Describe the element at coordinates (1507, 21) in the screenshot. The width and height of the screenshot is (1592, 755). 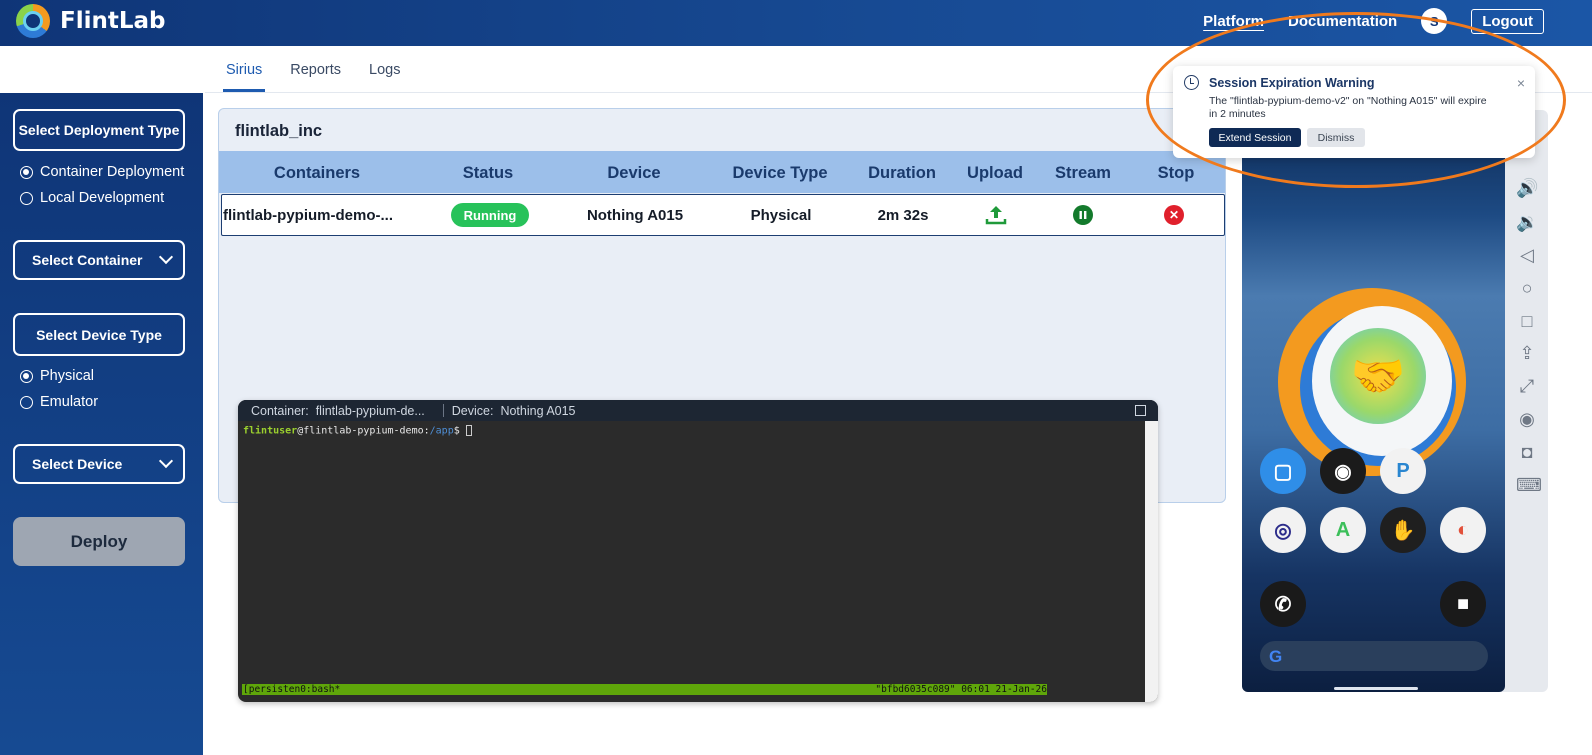
I see `logout-button: Logout` at that location.